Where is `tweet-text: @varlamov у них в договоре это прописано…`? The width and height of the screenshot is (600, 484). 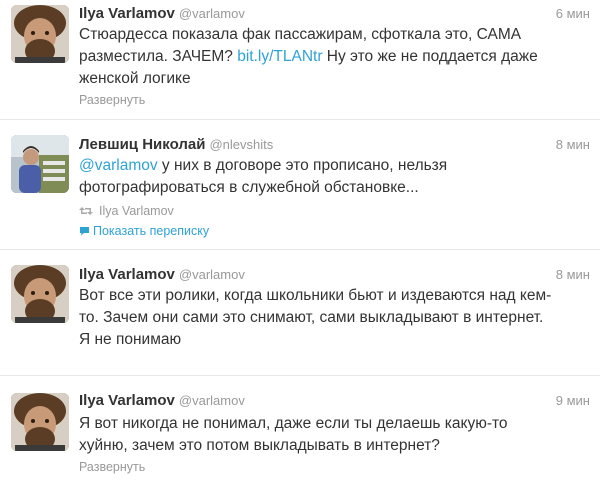
tweet-text: @varlamov у них в договоре это прописано… is located at coordinates (336, 177).